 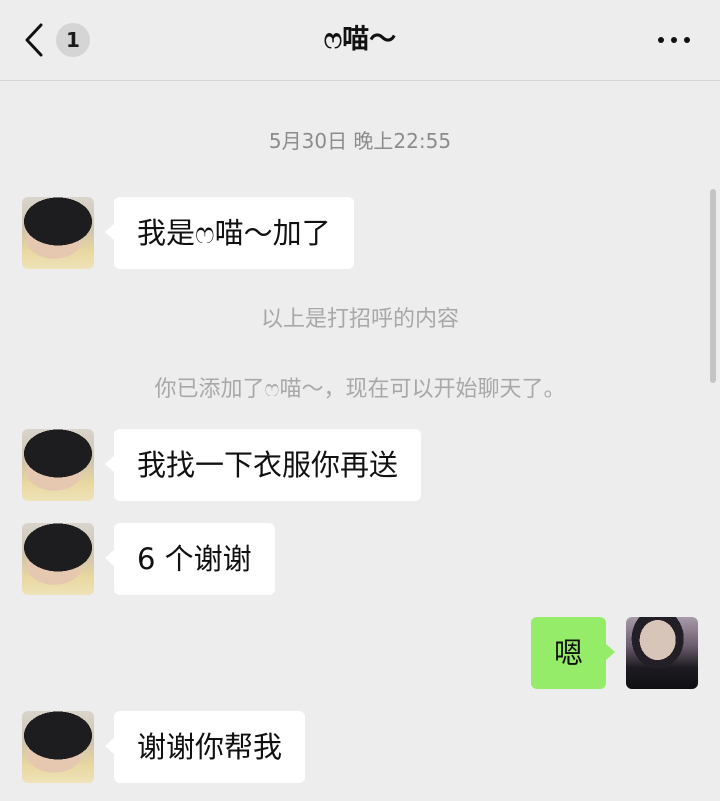 What do you see at coordinates (573, 653) in the screenshot?
I see `outgoing-message-bubble: 嗯` at bounding box center [573, 653].